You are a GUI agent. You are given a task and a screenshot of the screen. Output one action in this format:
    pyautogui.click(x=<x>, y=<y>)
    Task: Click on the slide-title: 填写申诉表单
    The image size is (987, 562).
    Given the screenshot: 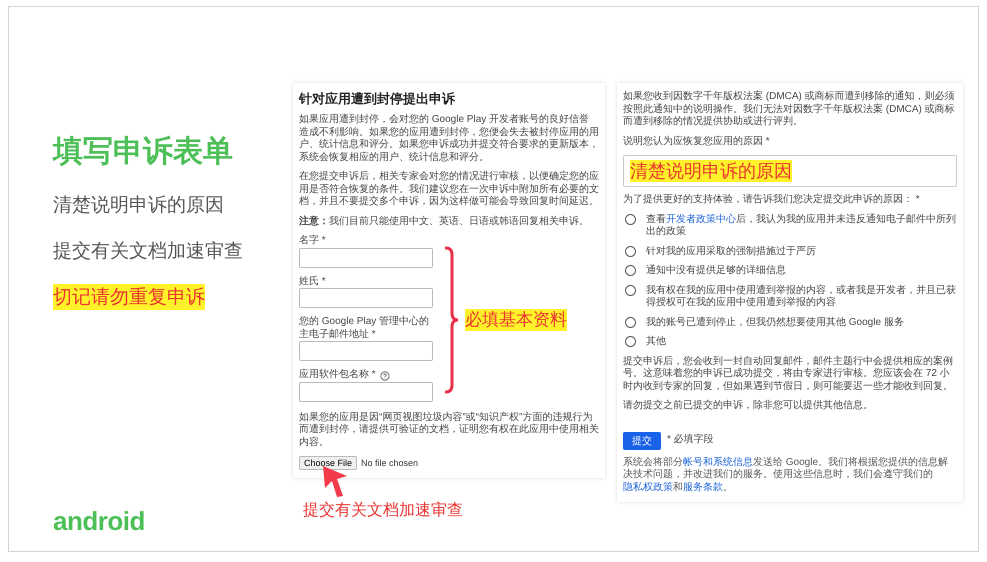 What is the action you would take?
    pyautogui.click(x=143, y=152)
    